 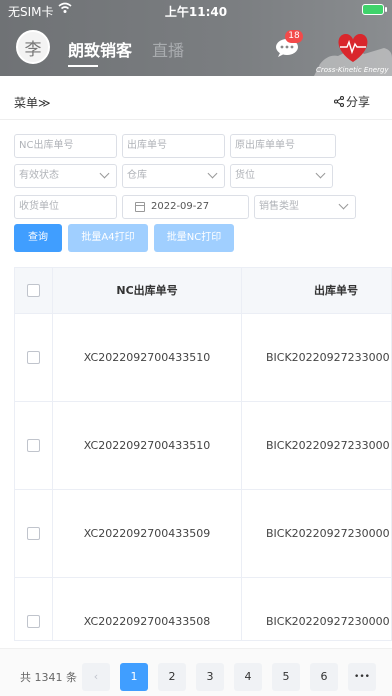 What do you see at coordinates (362, 677) in the screenshot?
I see `more-pages-button: •••` at bounding box center [362, 677].